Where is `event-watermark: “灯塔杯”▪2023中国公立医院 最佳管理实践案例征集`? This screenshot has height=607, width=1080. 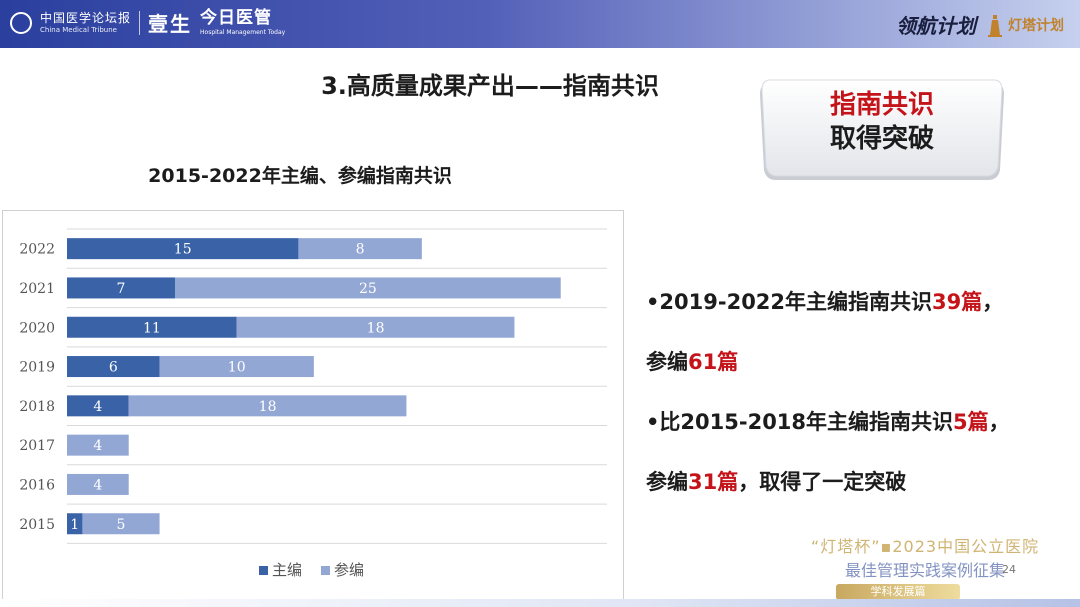 event-watermark: “灯塔杯”▪2023中国公立医院 最佳管理实践案例征集 is located at coordinates (925, 559).